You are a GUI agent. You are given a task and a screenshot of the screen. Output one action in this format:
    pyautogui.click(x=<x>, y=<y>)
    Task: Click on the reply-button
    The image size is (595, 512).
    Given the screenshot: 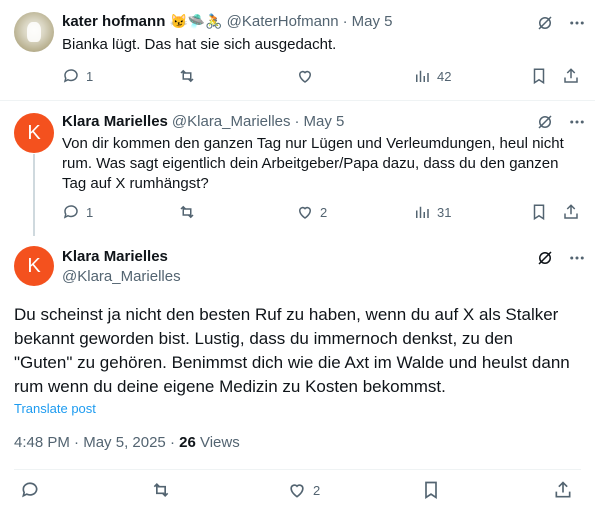 What is the action you would take?
    pyautogui.click(x=30, y=490)
    